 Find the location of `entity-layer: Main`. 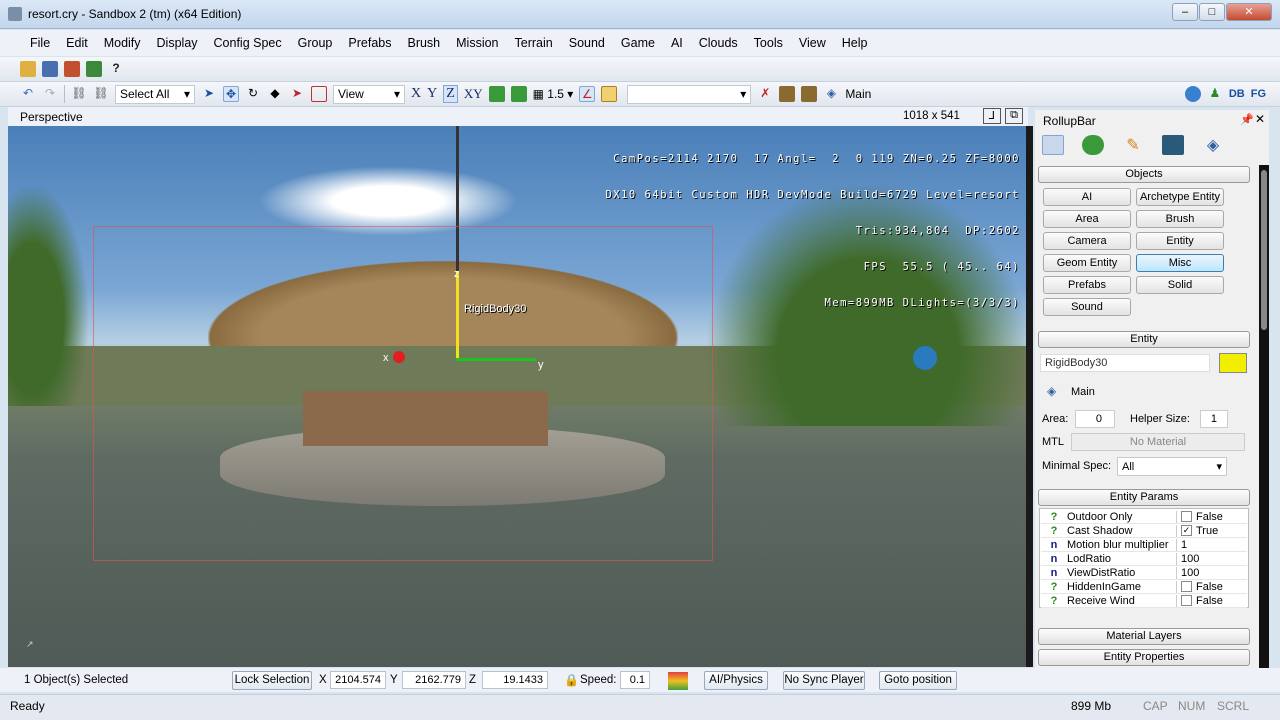

entity-layer: Main is located at coordinates (1083, 392).